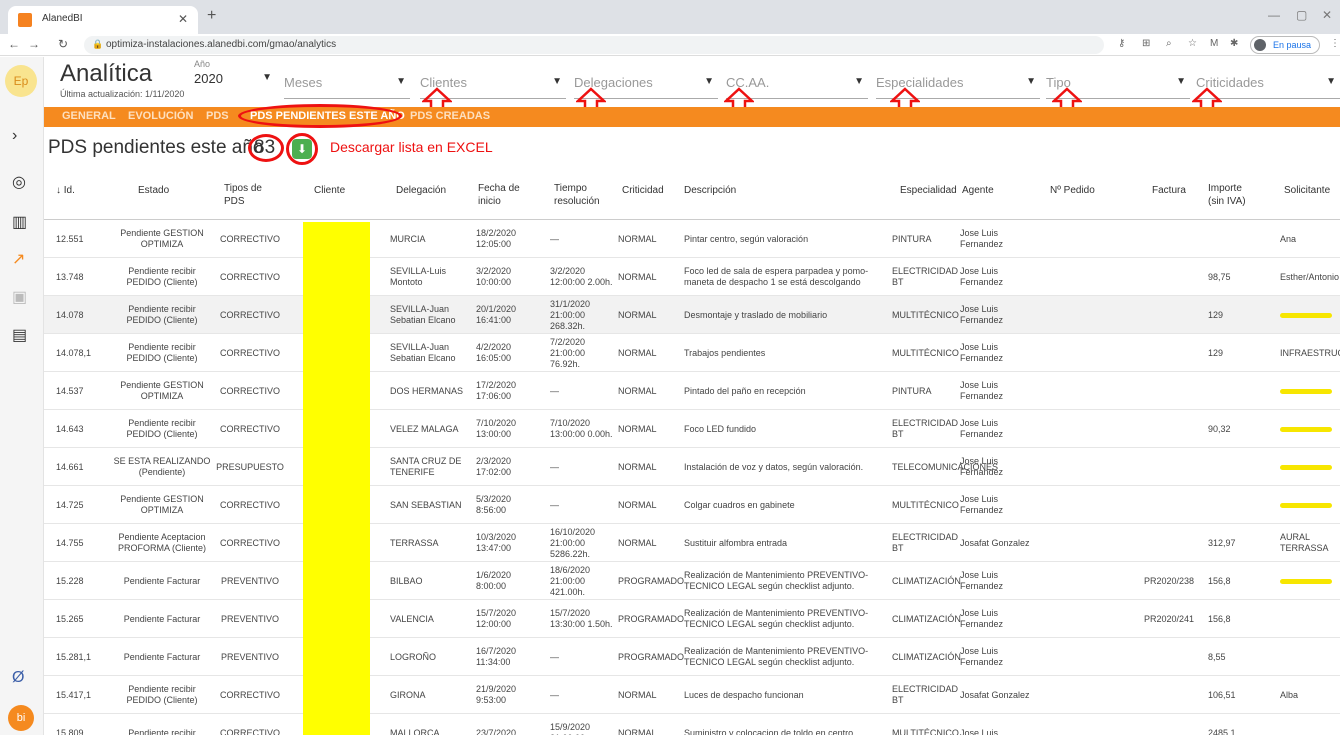  Describe the element at coordinates (239, 79) in the screenshot. I see `year-select: Año 2020 ▼` at that location.